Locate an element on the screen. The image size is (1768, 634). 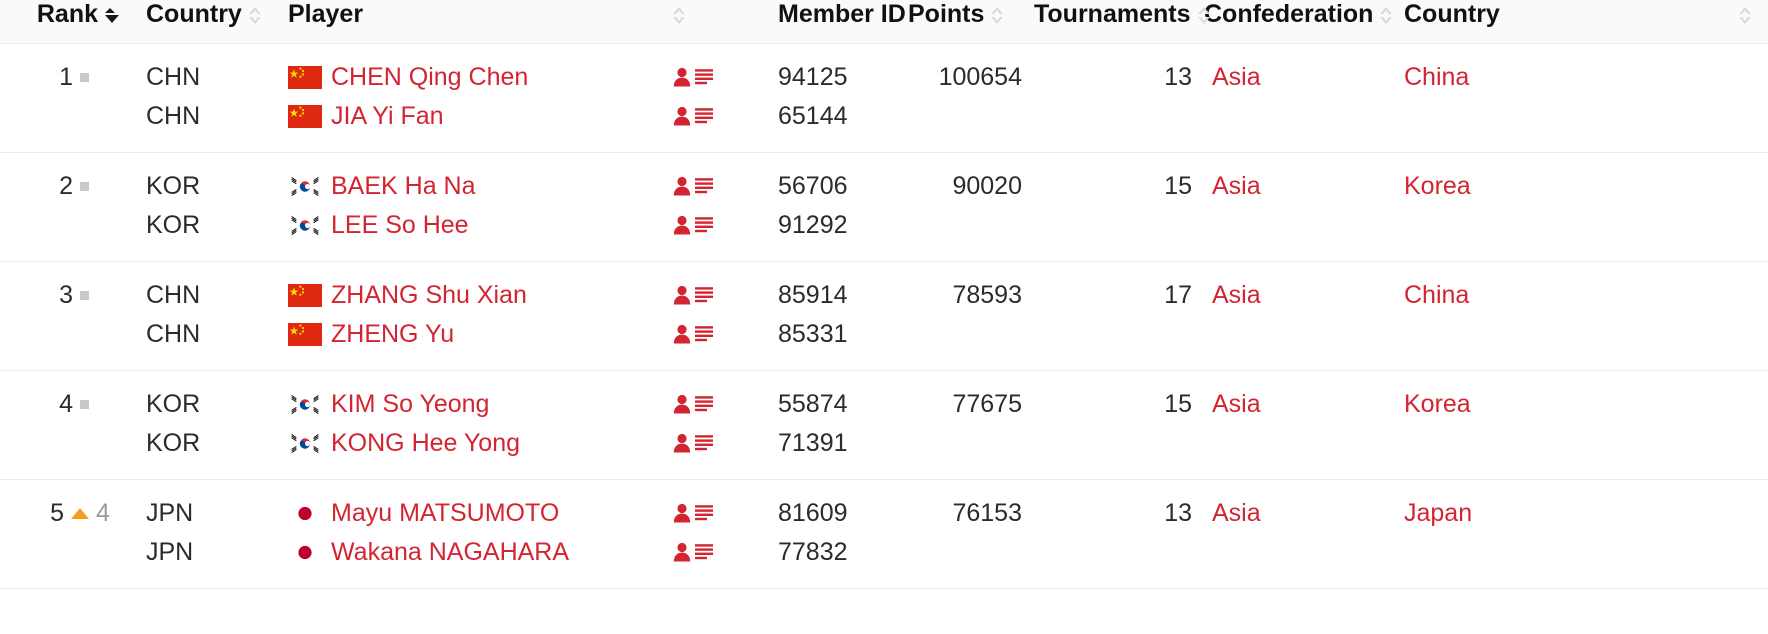
column-header-country-code: Country is located at coordinates (190, 22).